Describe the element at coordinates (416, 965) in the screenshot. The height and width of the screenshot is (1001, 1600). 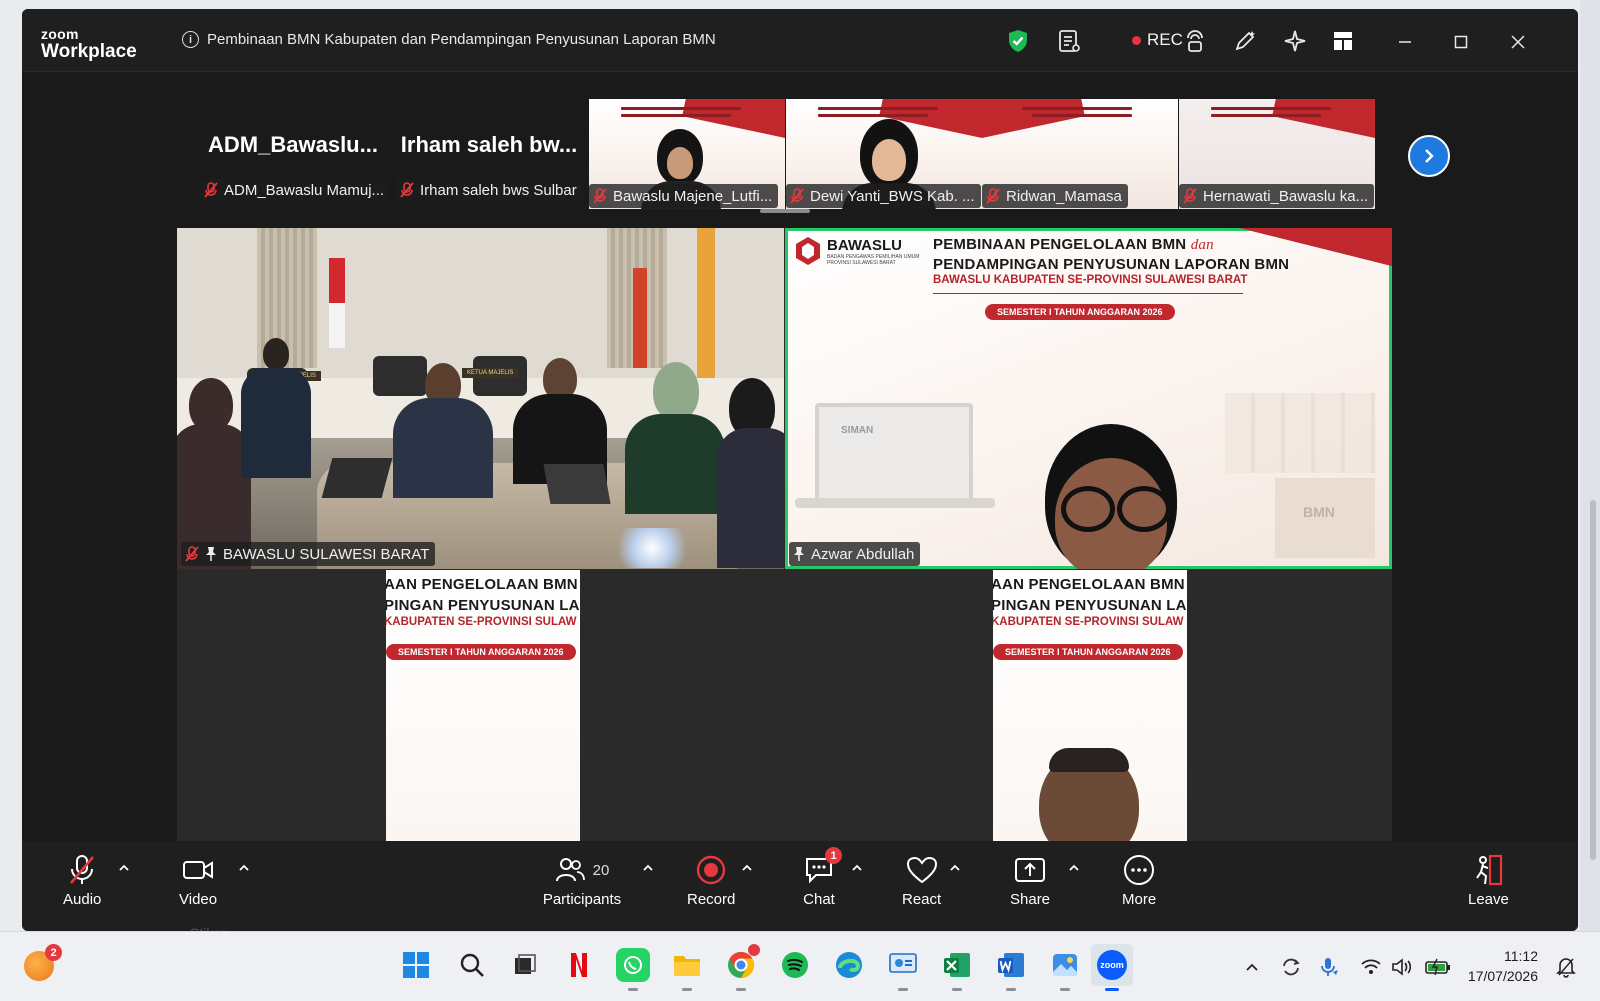
I see `start-windows-icon` at that location.